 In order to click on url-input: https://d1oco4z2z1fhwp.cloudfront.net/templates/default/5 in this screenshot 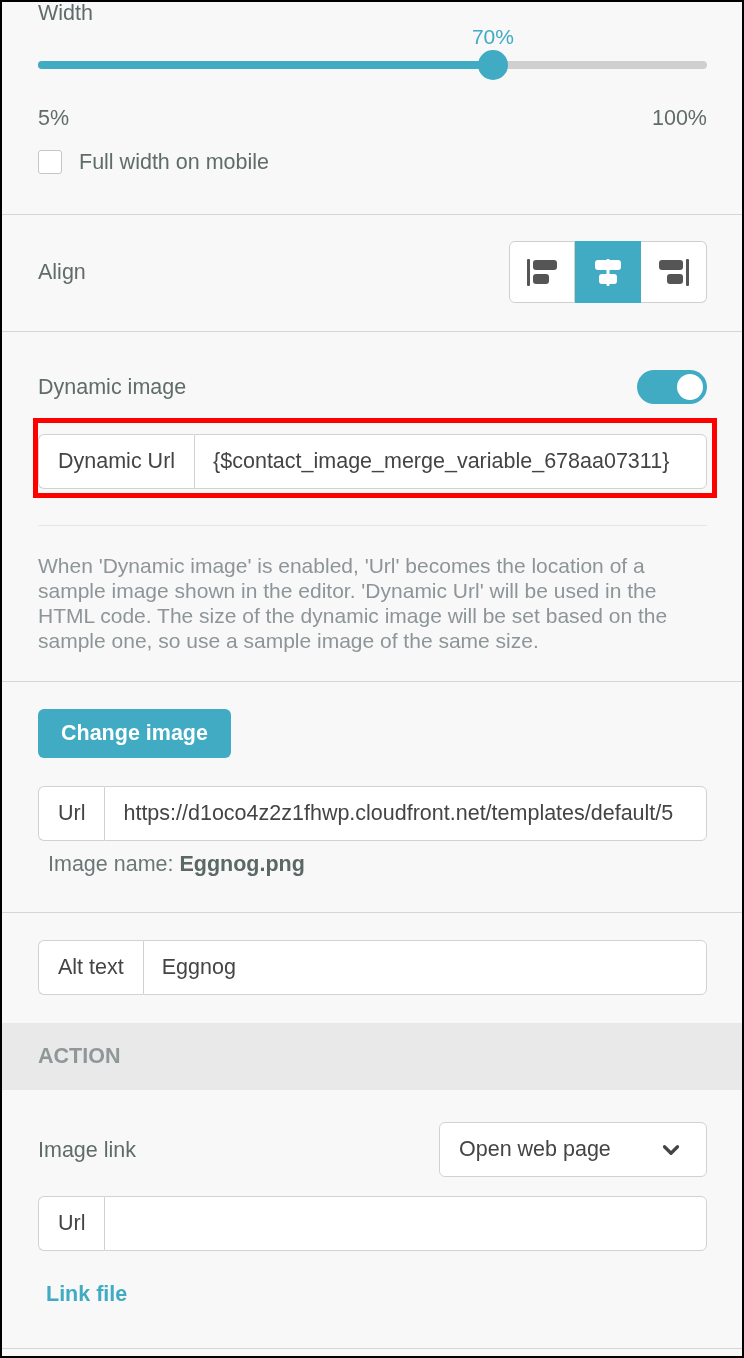, I will do `click(405, 813)`.